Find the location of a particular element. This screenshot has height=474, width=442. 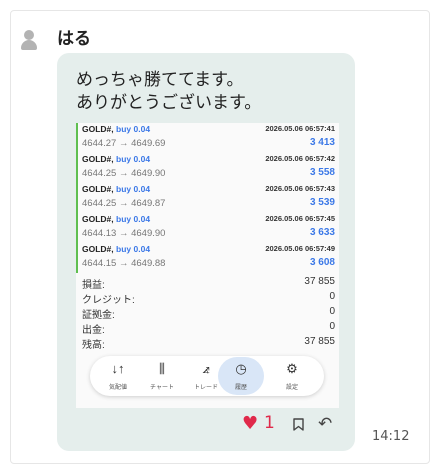

summary-label: 残高: is located at coordinates (93, 345).